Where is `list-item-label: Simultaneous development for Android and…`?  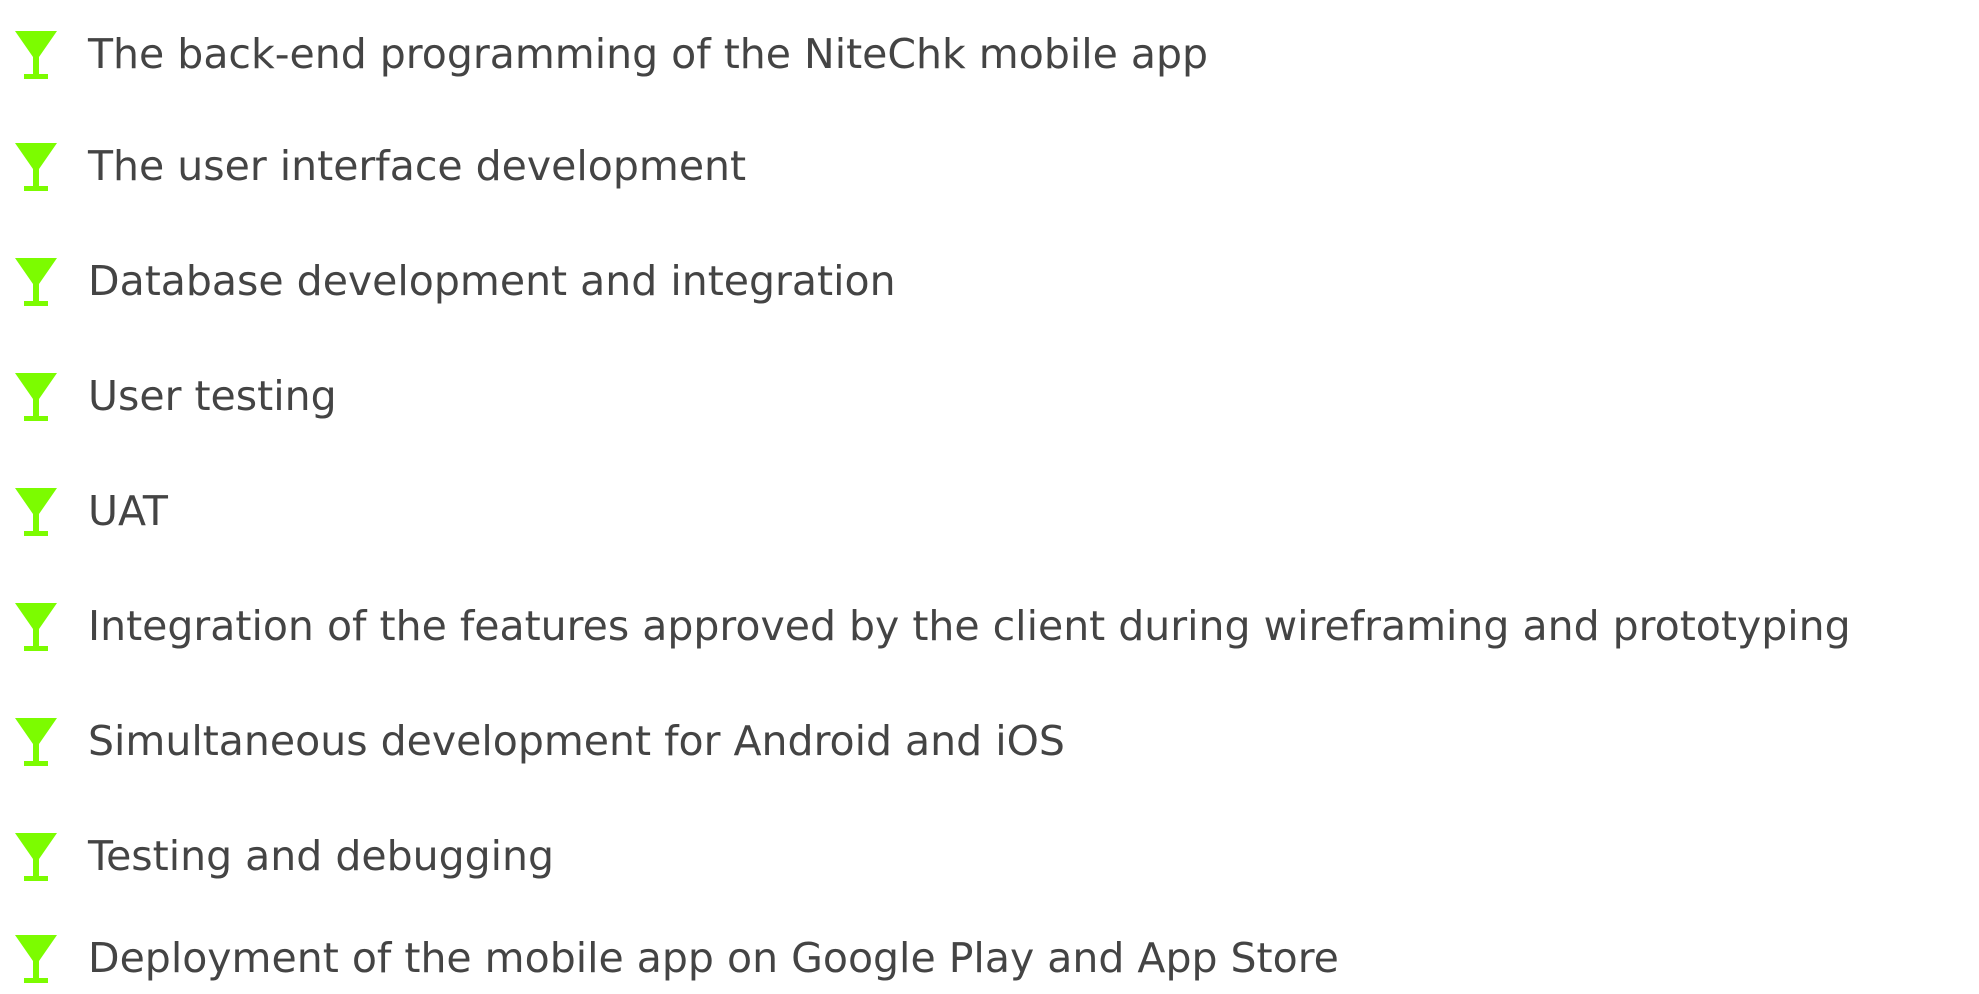
list-item-label: Simultaneous development for Android and… is located at coordinates (576, 741).